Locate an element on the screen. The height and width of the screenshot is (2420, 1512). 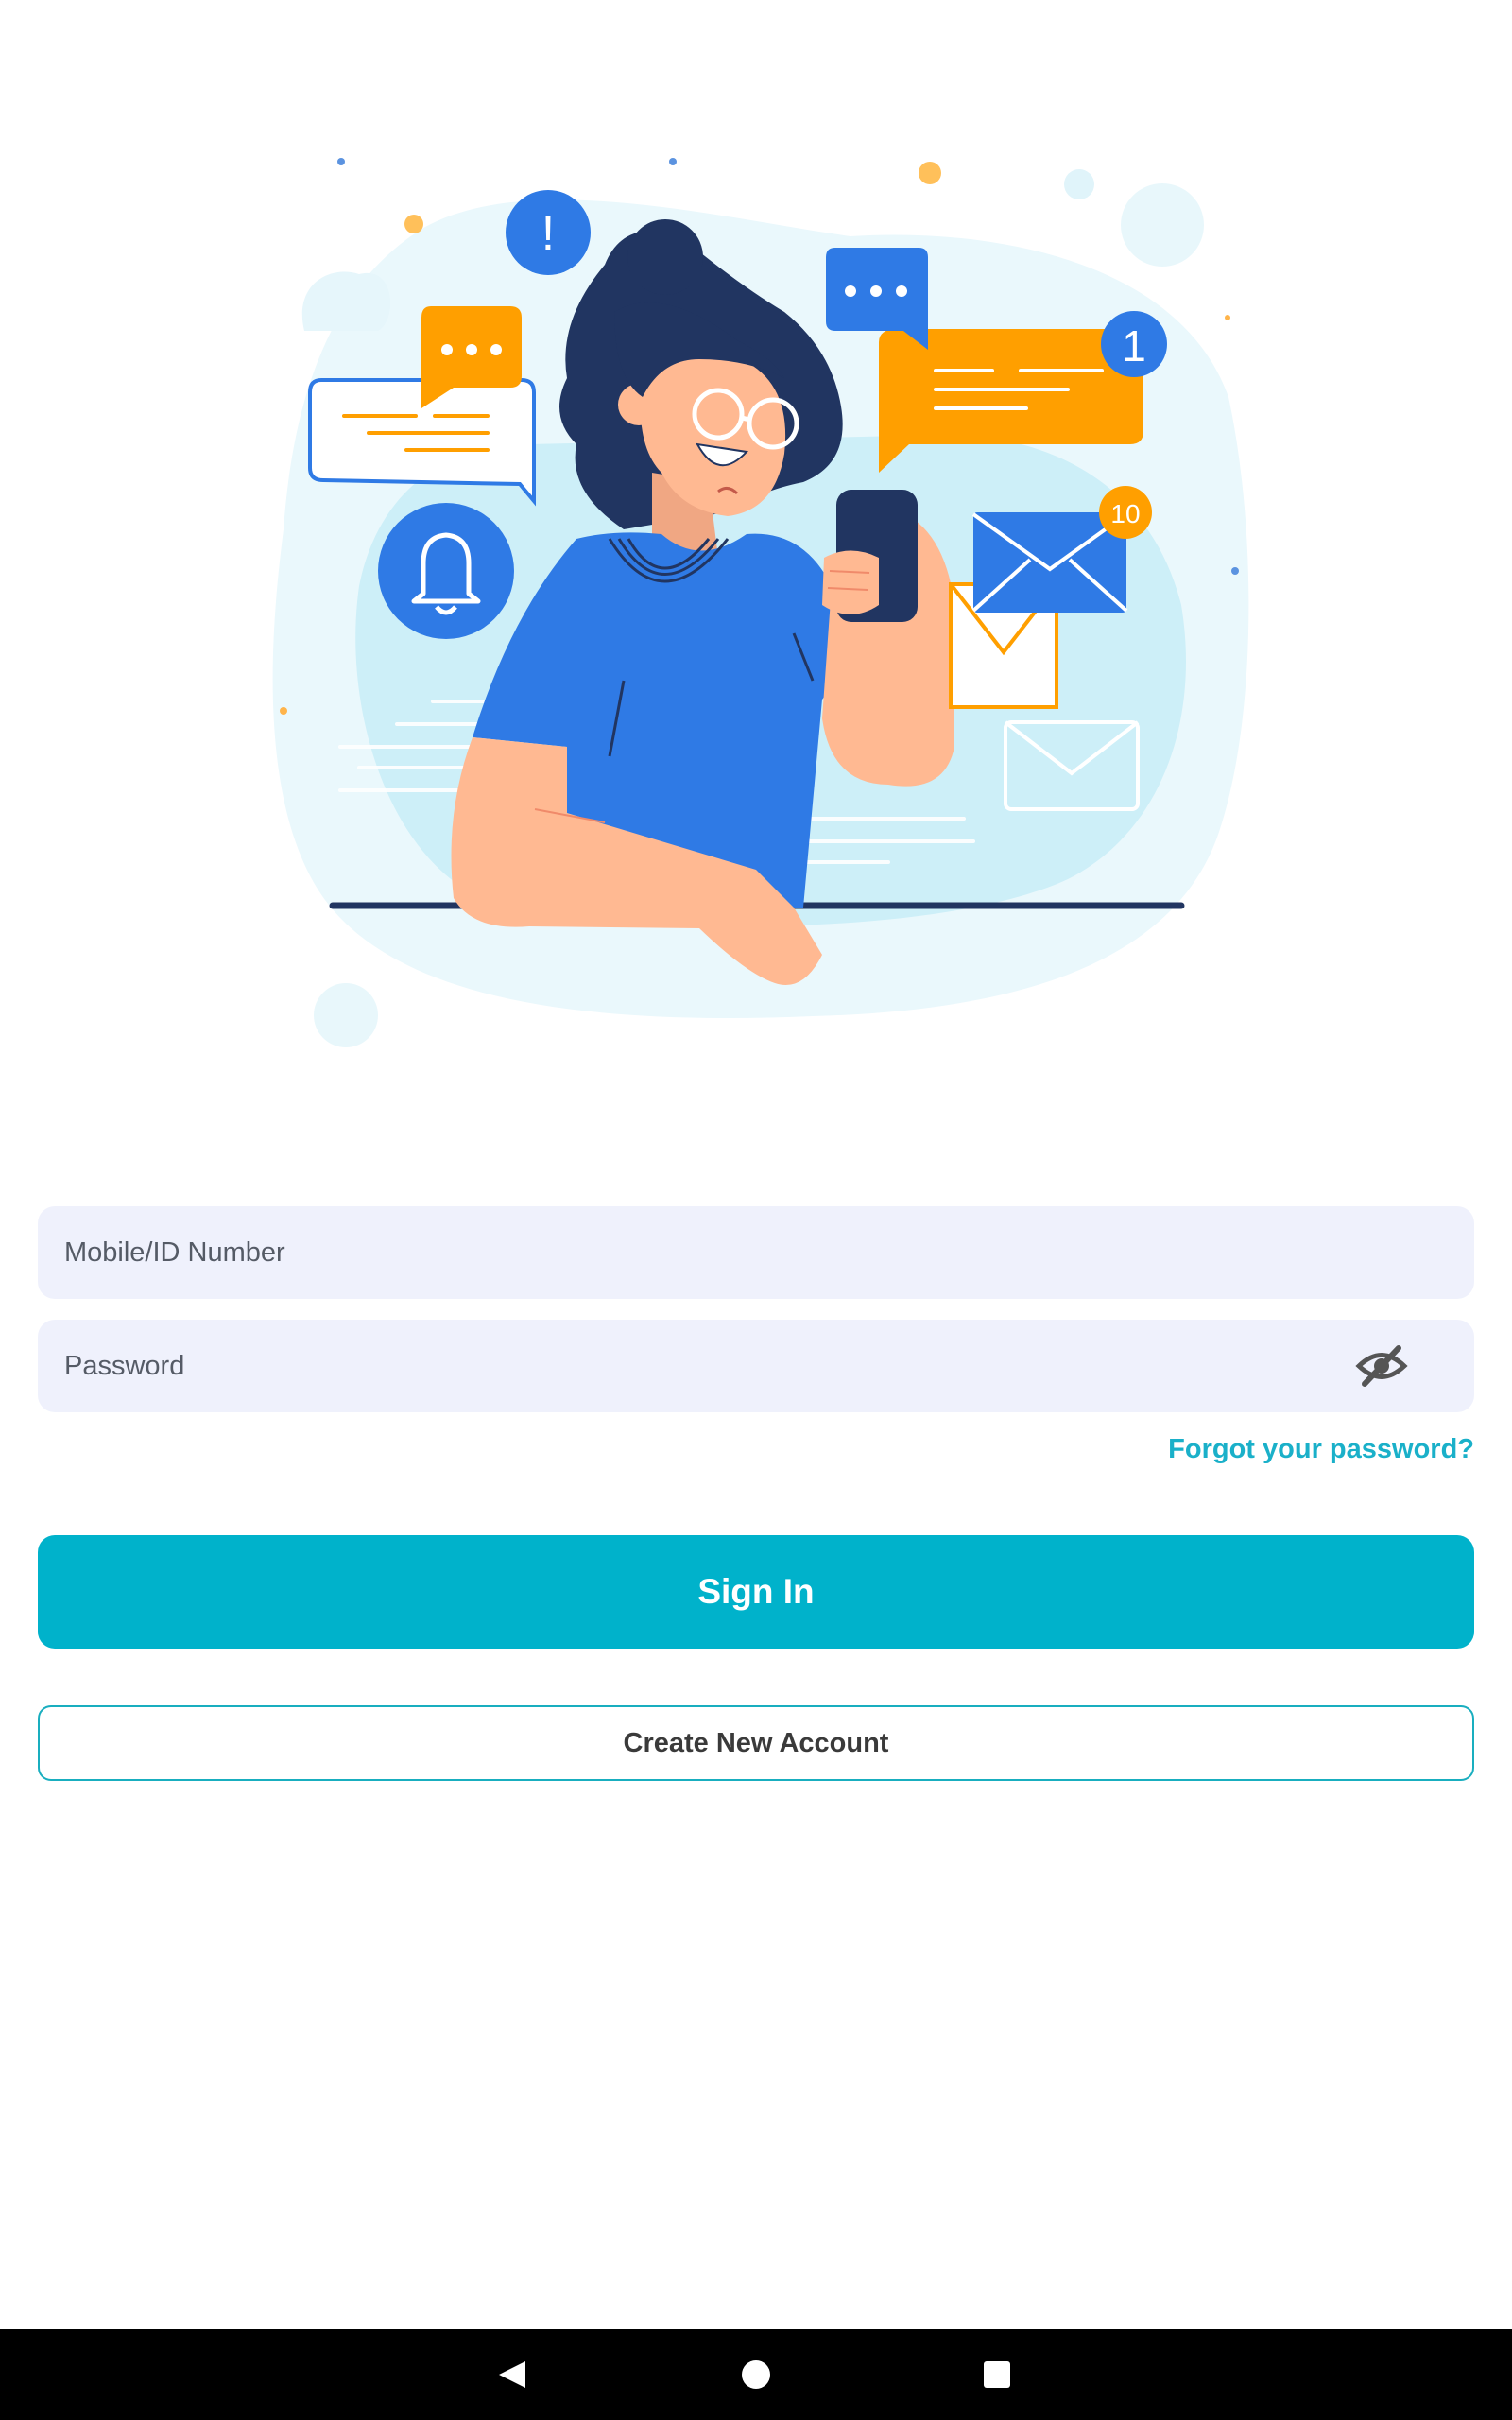
svg-text: 10 is located at coordinates (1125, 513).